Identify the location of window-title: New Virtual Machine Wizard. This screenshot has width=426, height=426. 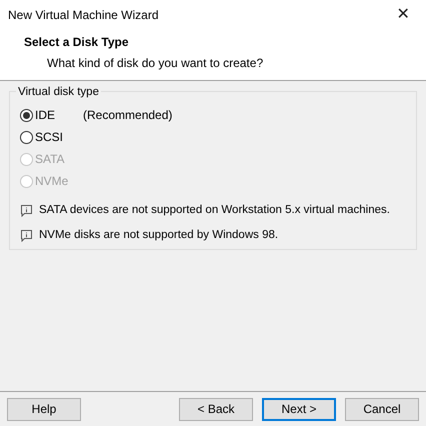
(83, 15).